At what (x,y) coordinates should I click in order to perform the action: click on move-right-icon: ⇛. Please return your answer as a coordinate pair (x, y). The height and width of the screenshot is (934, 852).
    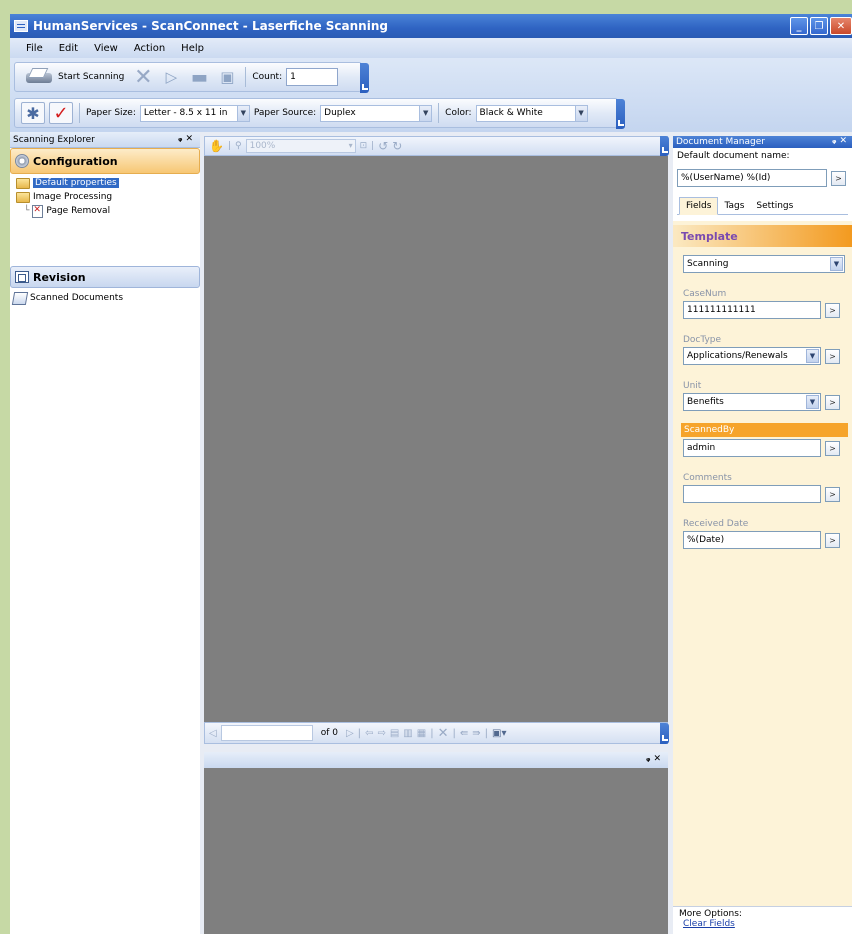
    Looking at the image, I should click on (476, 733).